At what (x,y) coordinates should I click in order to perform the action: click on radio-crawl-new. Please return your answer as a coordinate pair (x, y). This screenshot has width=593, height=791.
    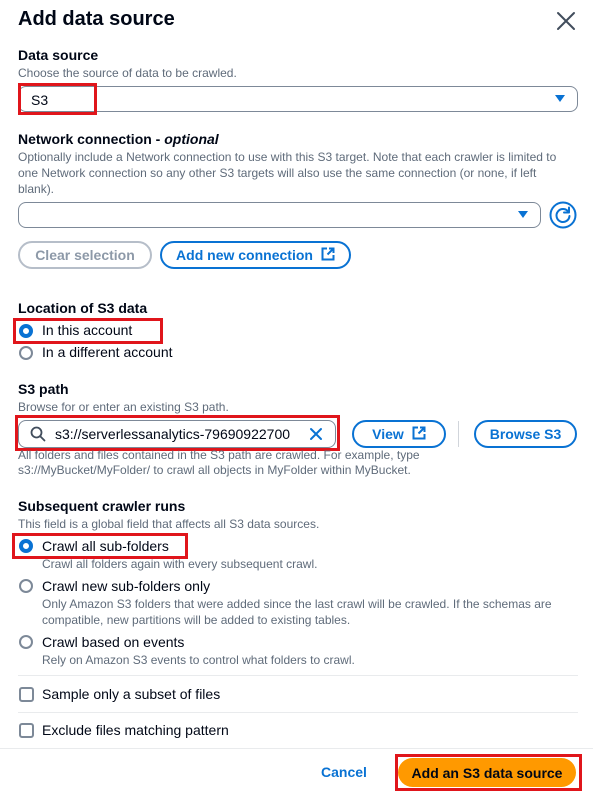
    Looking at the image, I should click on (26, 586).